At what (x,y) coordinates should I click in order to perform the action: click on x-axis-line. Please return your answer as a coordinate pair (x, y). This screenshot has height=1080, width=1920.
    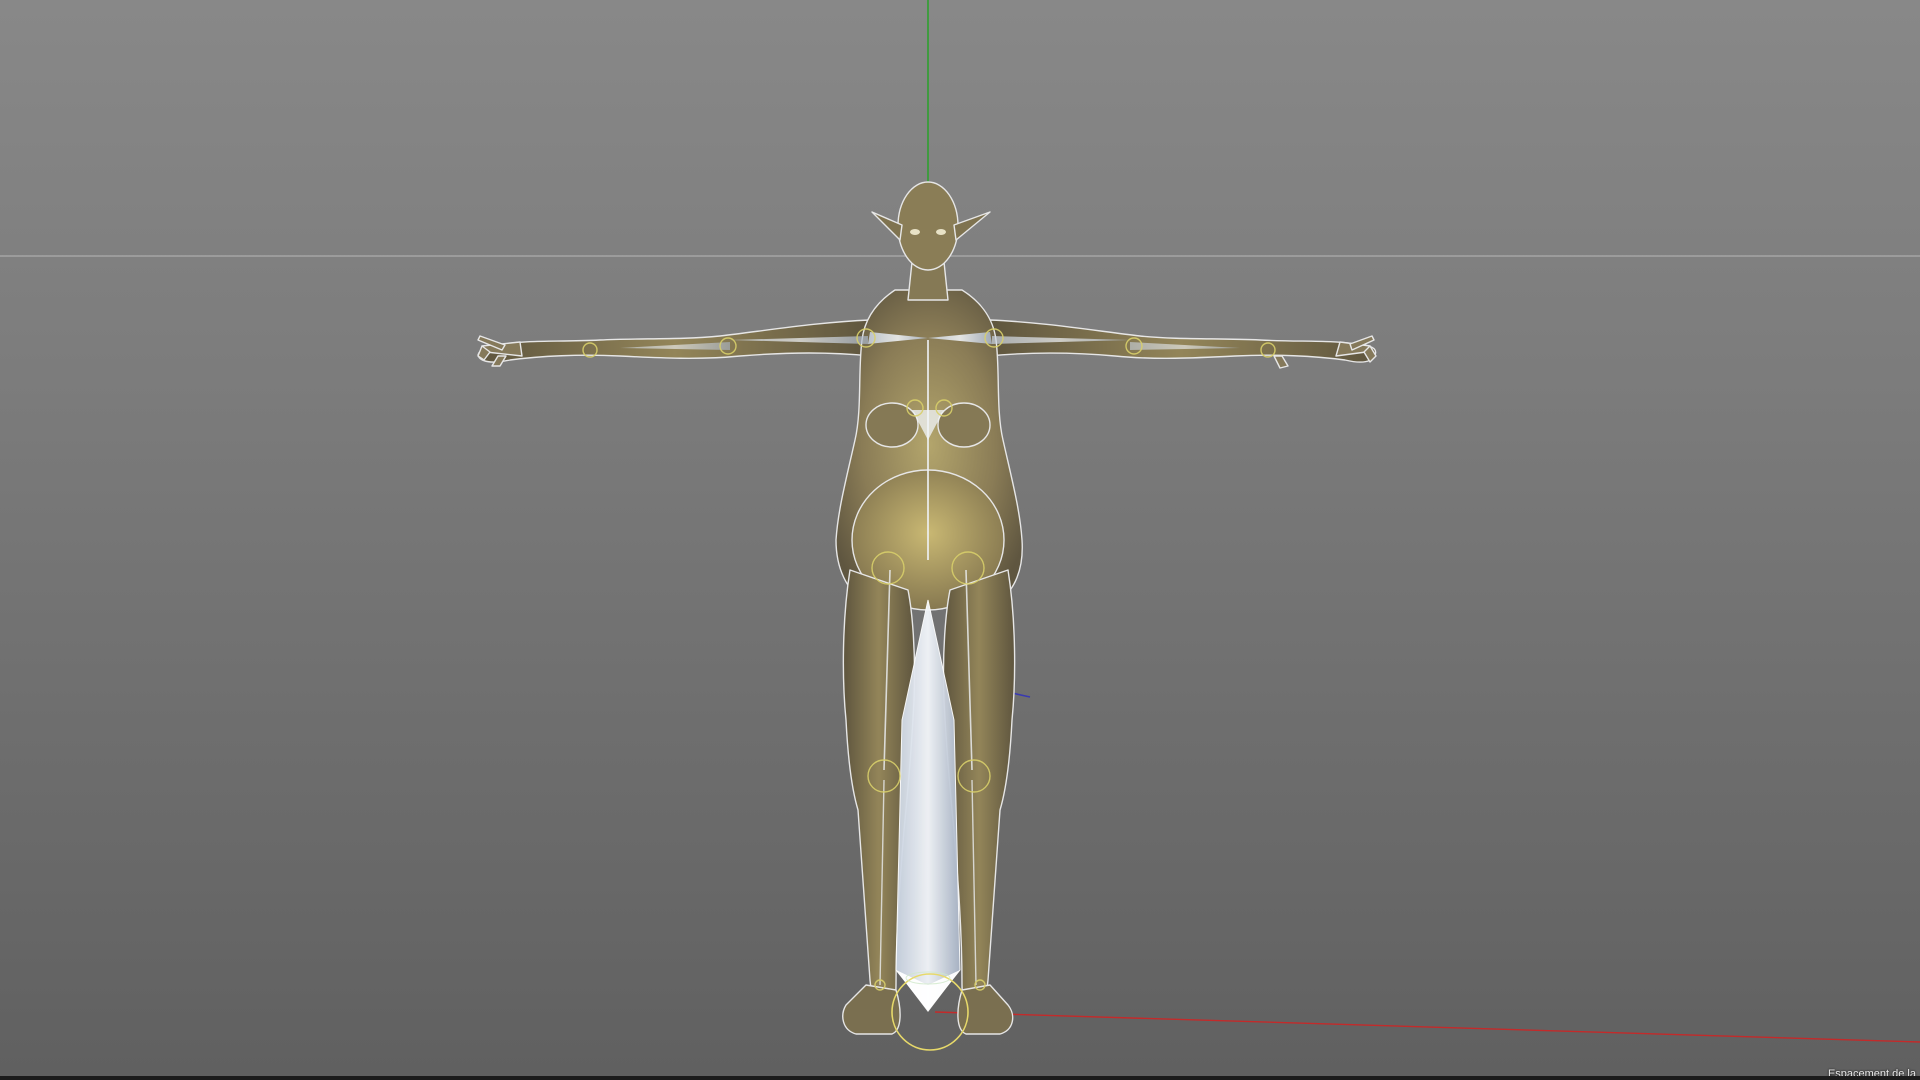
    Looking at the image, I should click on (1427, 1027).